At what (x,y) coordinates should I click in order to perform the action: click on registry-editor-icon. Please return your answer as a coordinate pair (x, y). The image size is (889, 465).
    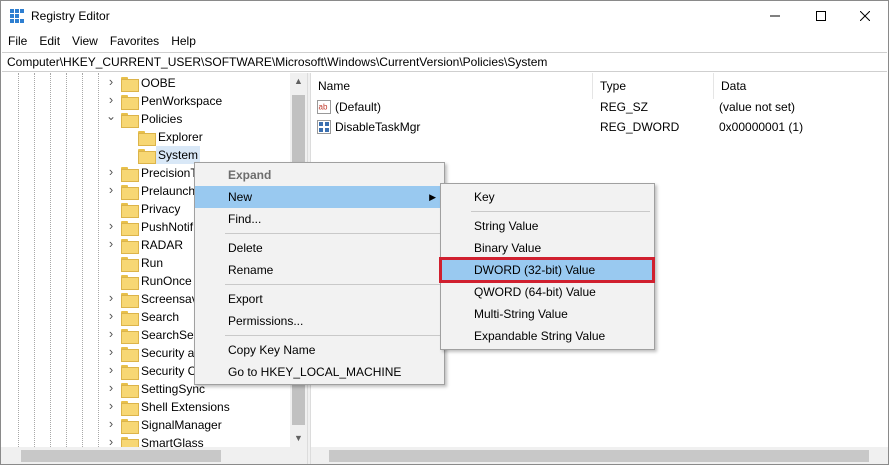
    Looking at the image, I should click on (17, 16).